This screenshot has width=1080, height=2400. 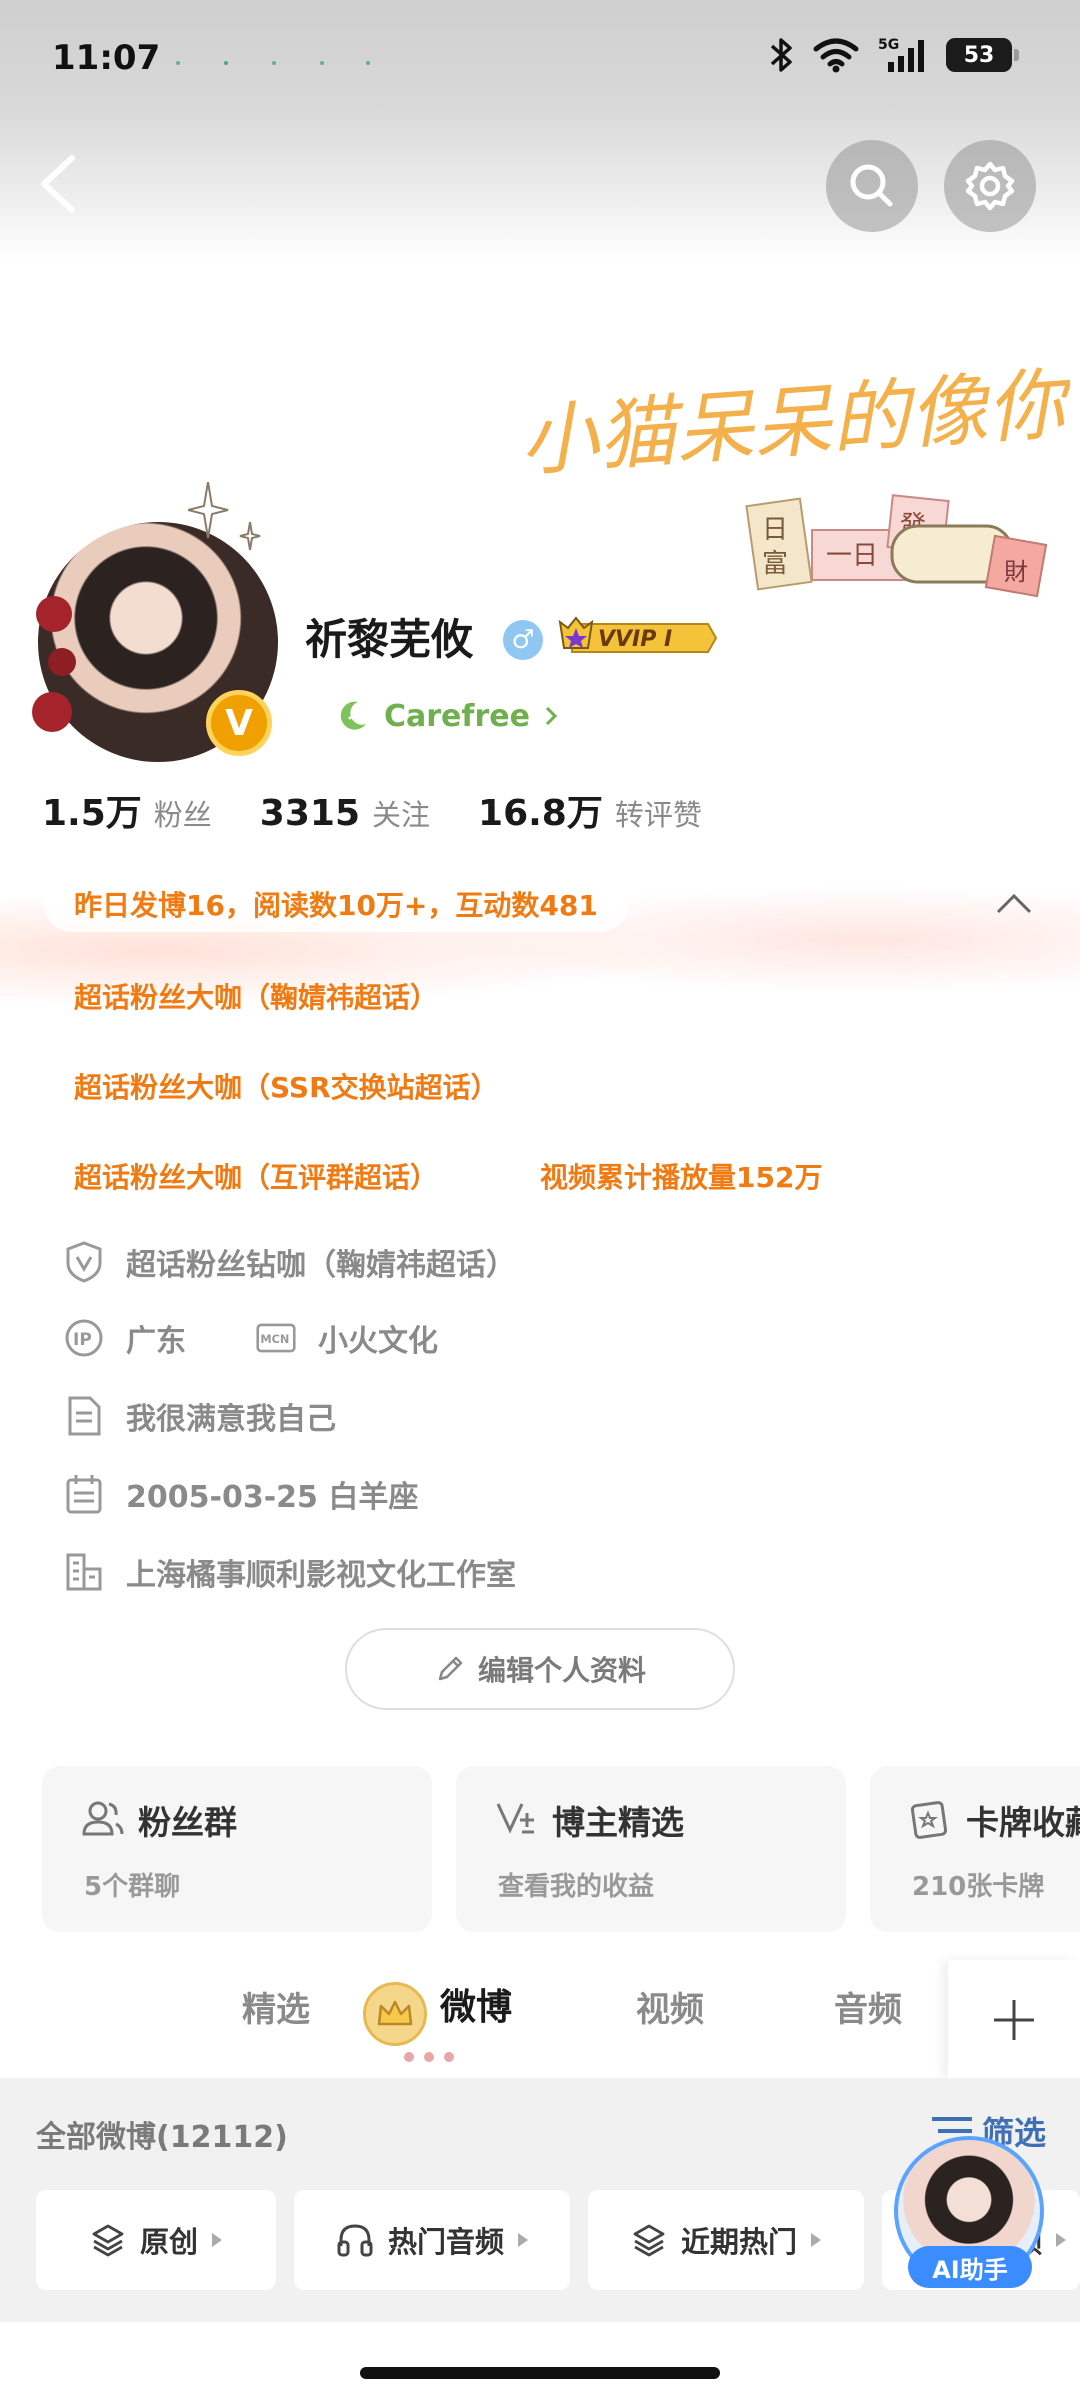 What do you see at coordinates (256, 1176) in the screenshot?
I see `honor-tag: 超话粉丝大咖（互评群超话）` at bounding box center [256, 1176].